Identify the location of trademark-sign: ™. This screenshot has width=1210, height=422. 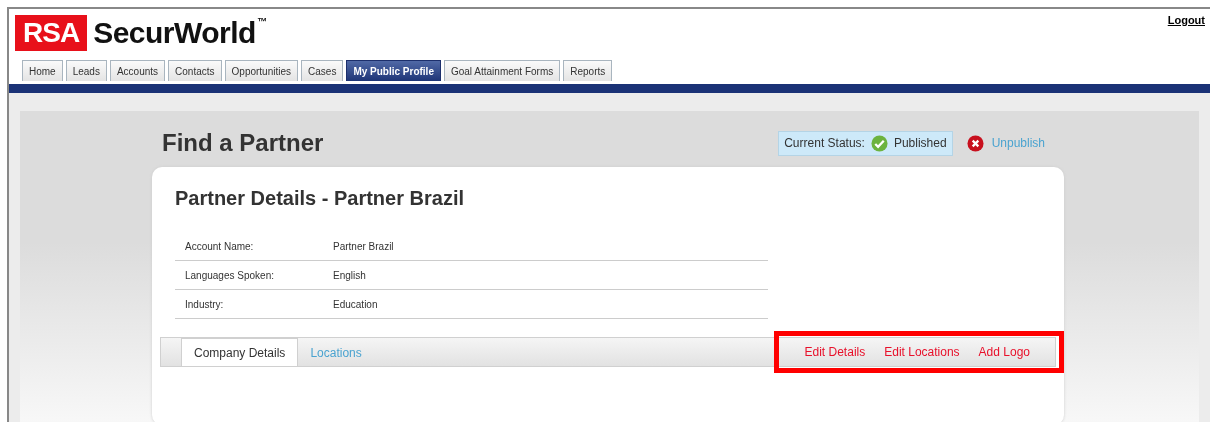
(261, 22).